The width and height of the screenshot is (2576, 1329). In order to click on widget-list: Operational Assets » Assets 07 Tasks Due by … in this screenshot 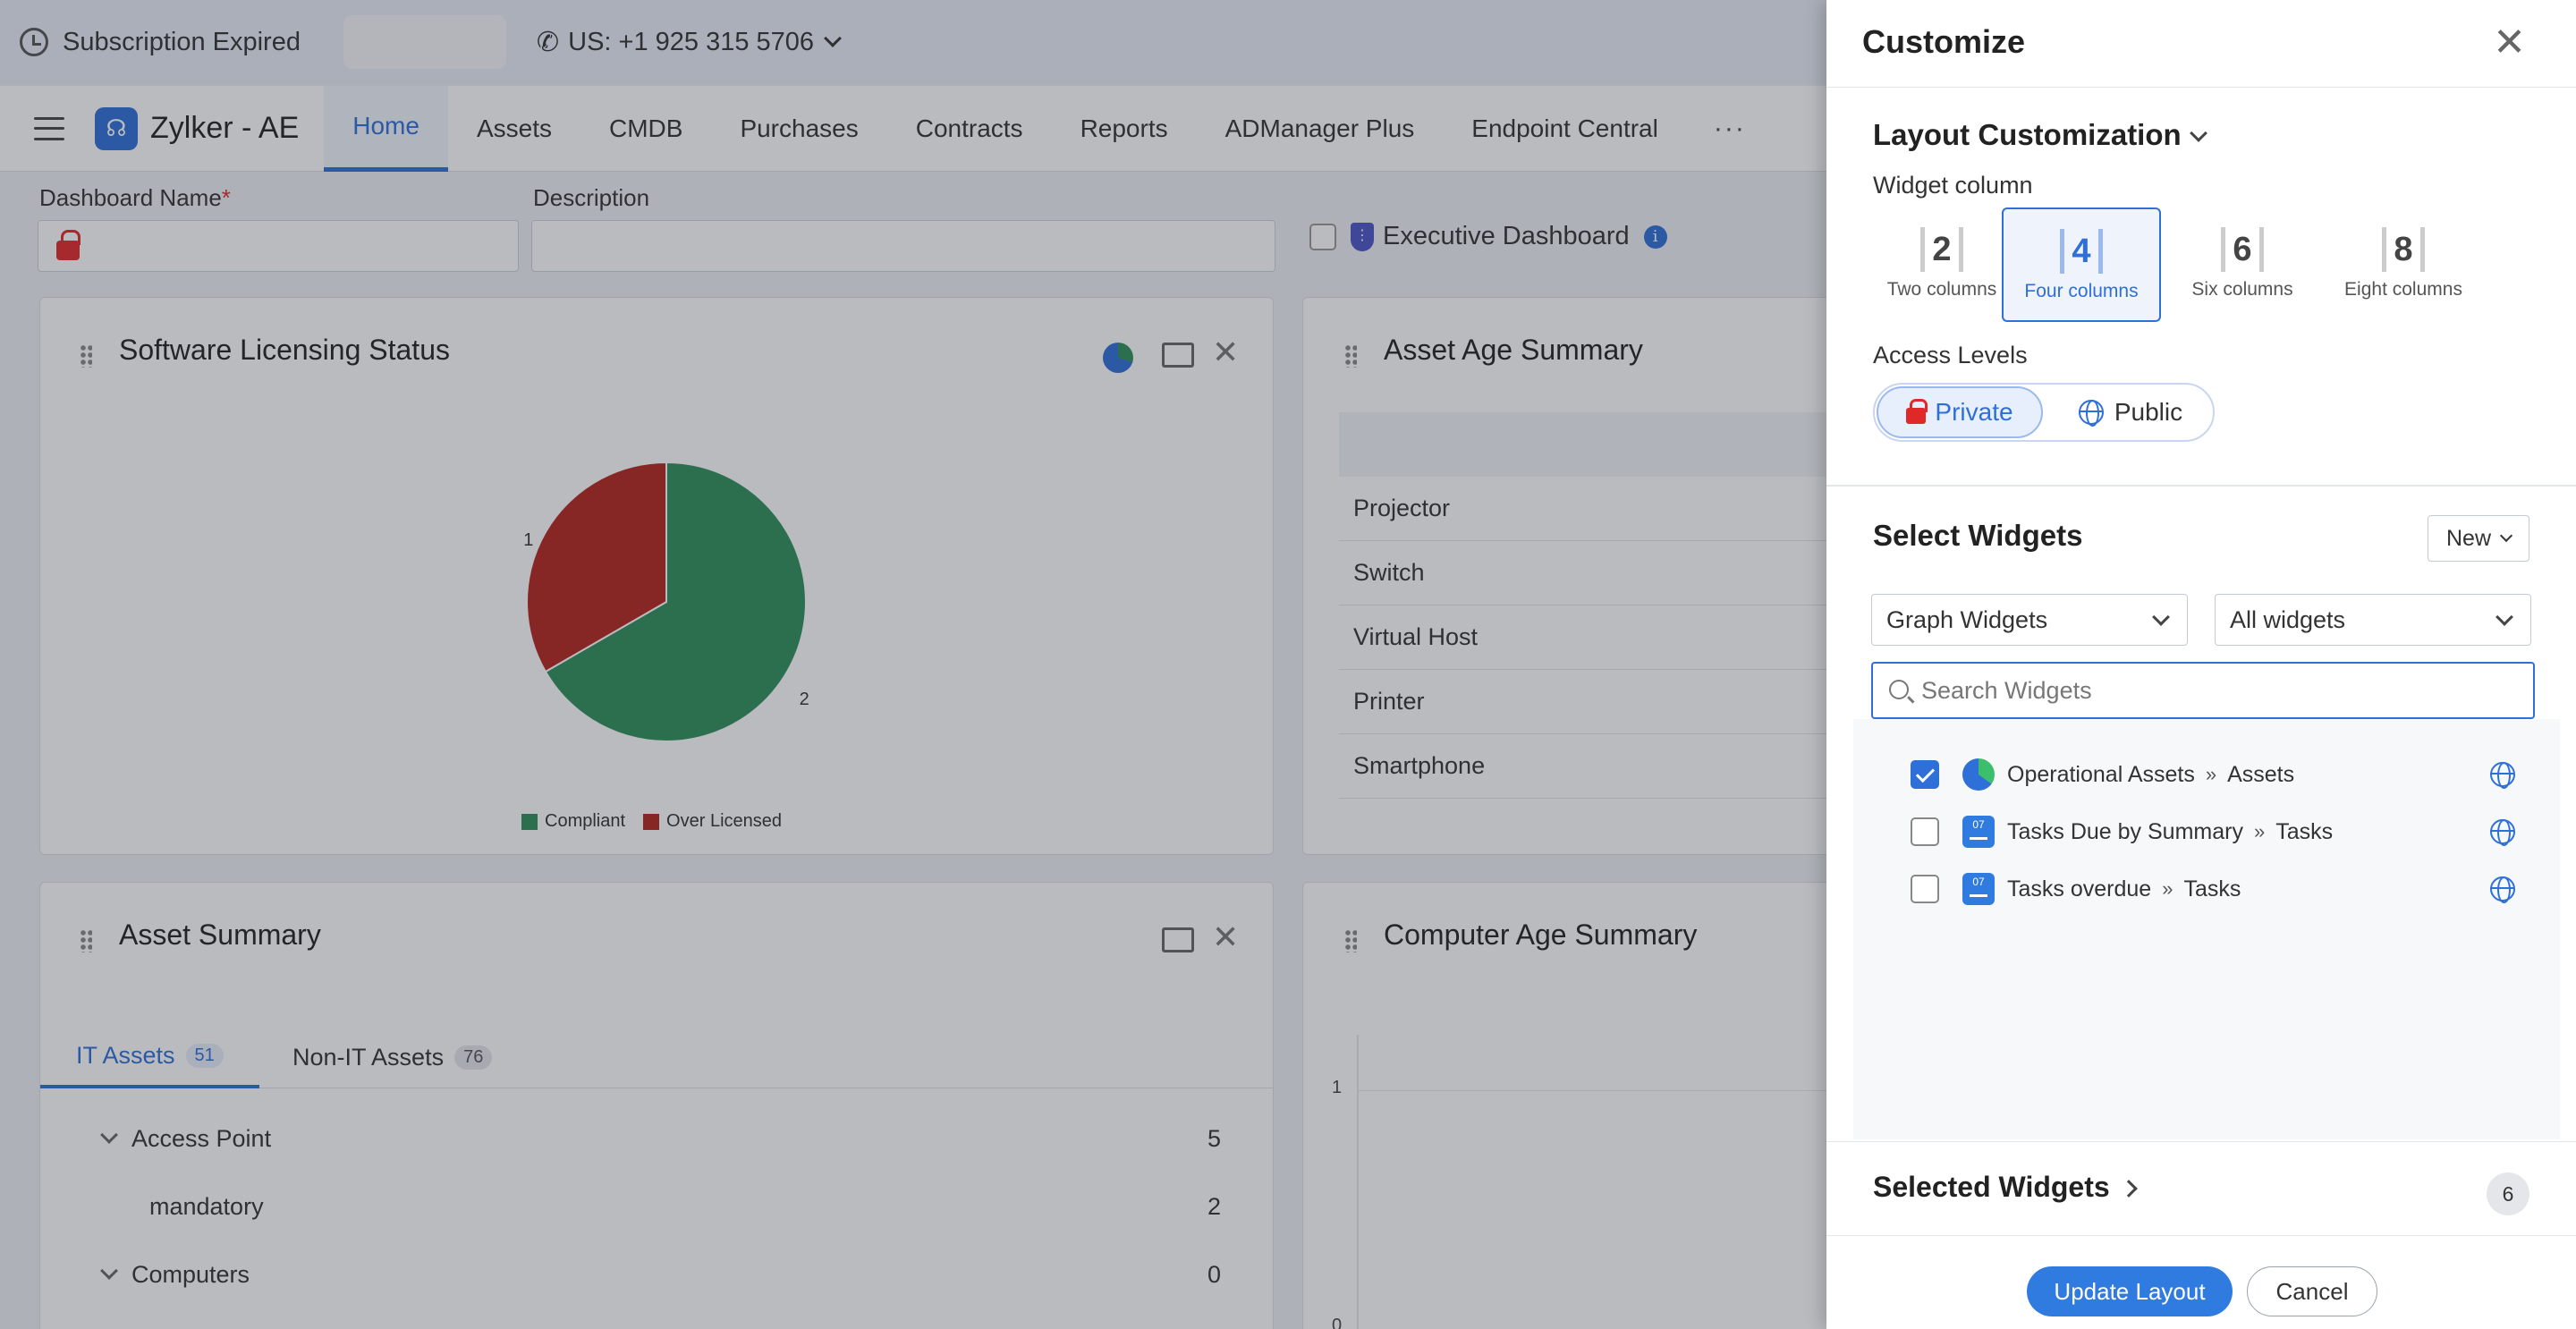, I will do `click(2206, 929)`.